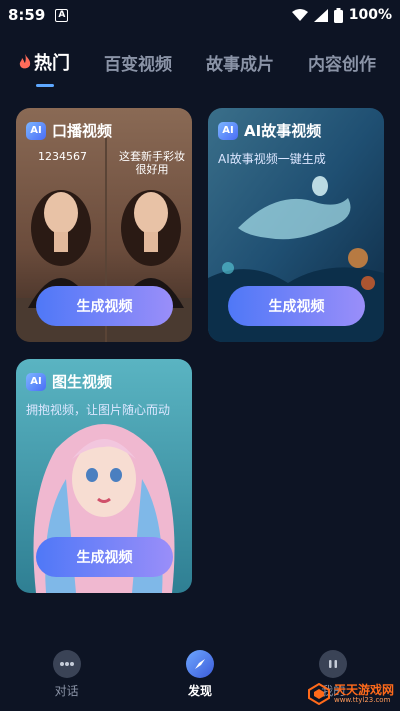 Image resolution: width=400 pixels, height=711 pixels. I want to click on status-icons: 100%, so click(341, 15).